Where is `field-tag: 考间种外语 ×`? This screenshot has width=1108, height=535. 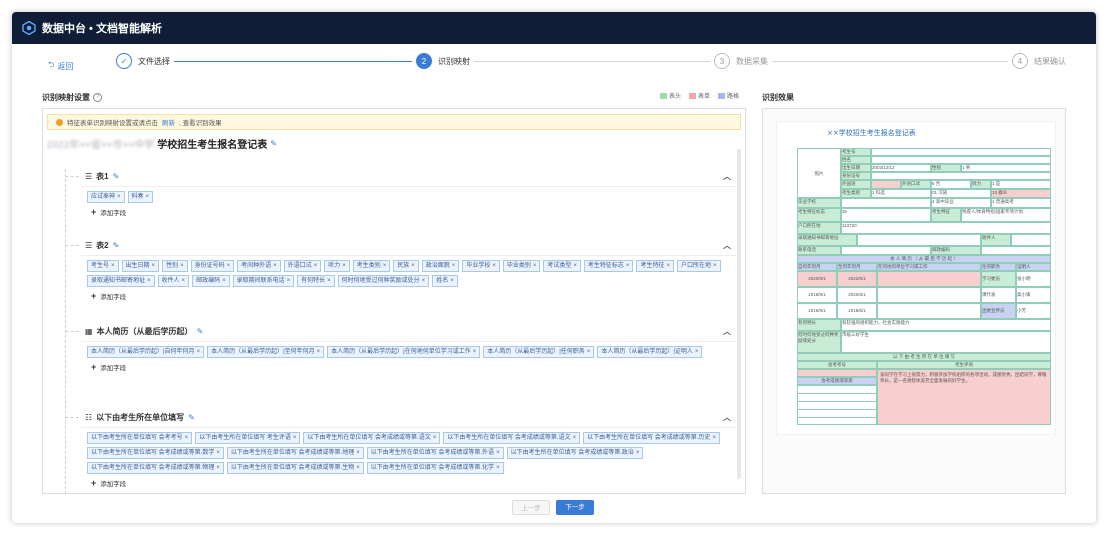
field-tag: 考间种外语 × is located at coordinates (259, 266).